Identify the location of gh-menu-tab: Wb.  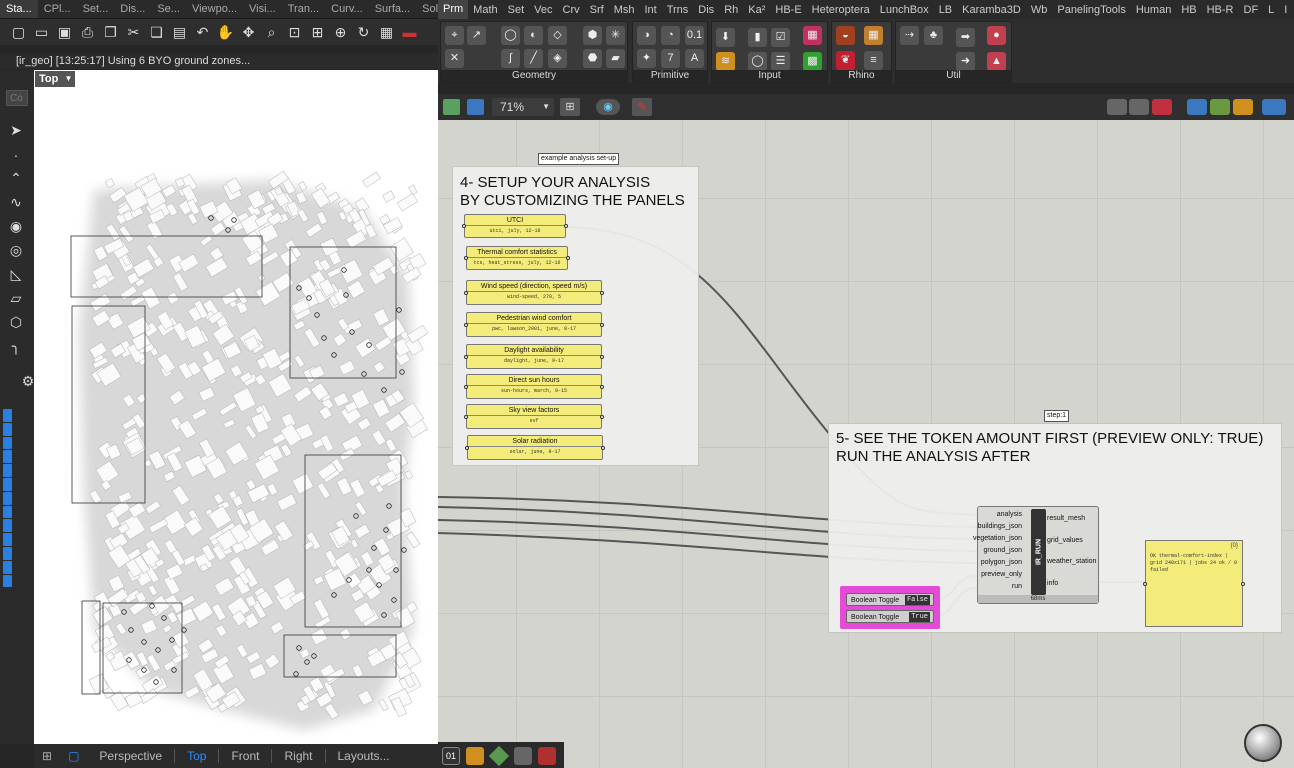
(1039, 10).